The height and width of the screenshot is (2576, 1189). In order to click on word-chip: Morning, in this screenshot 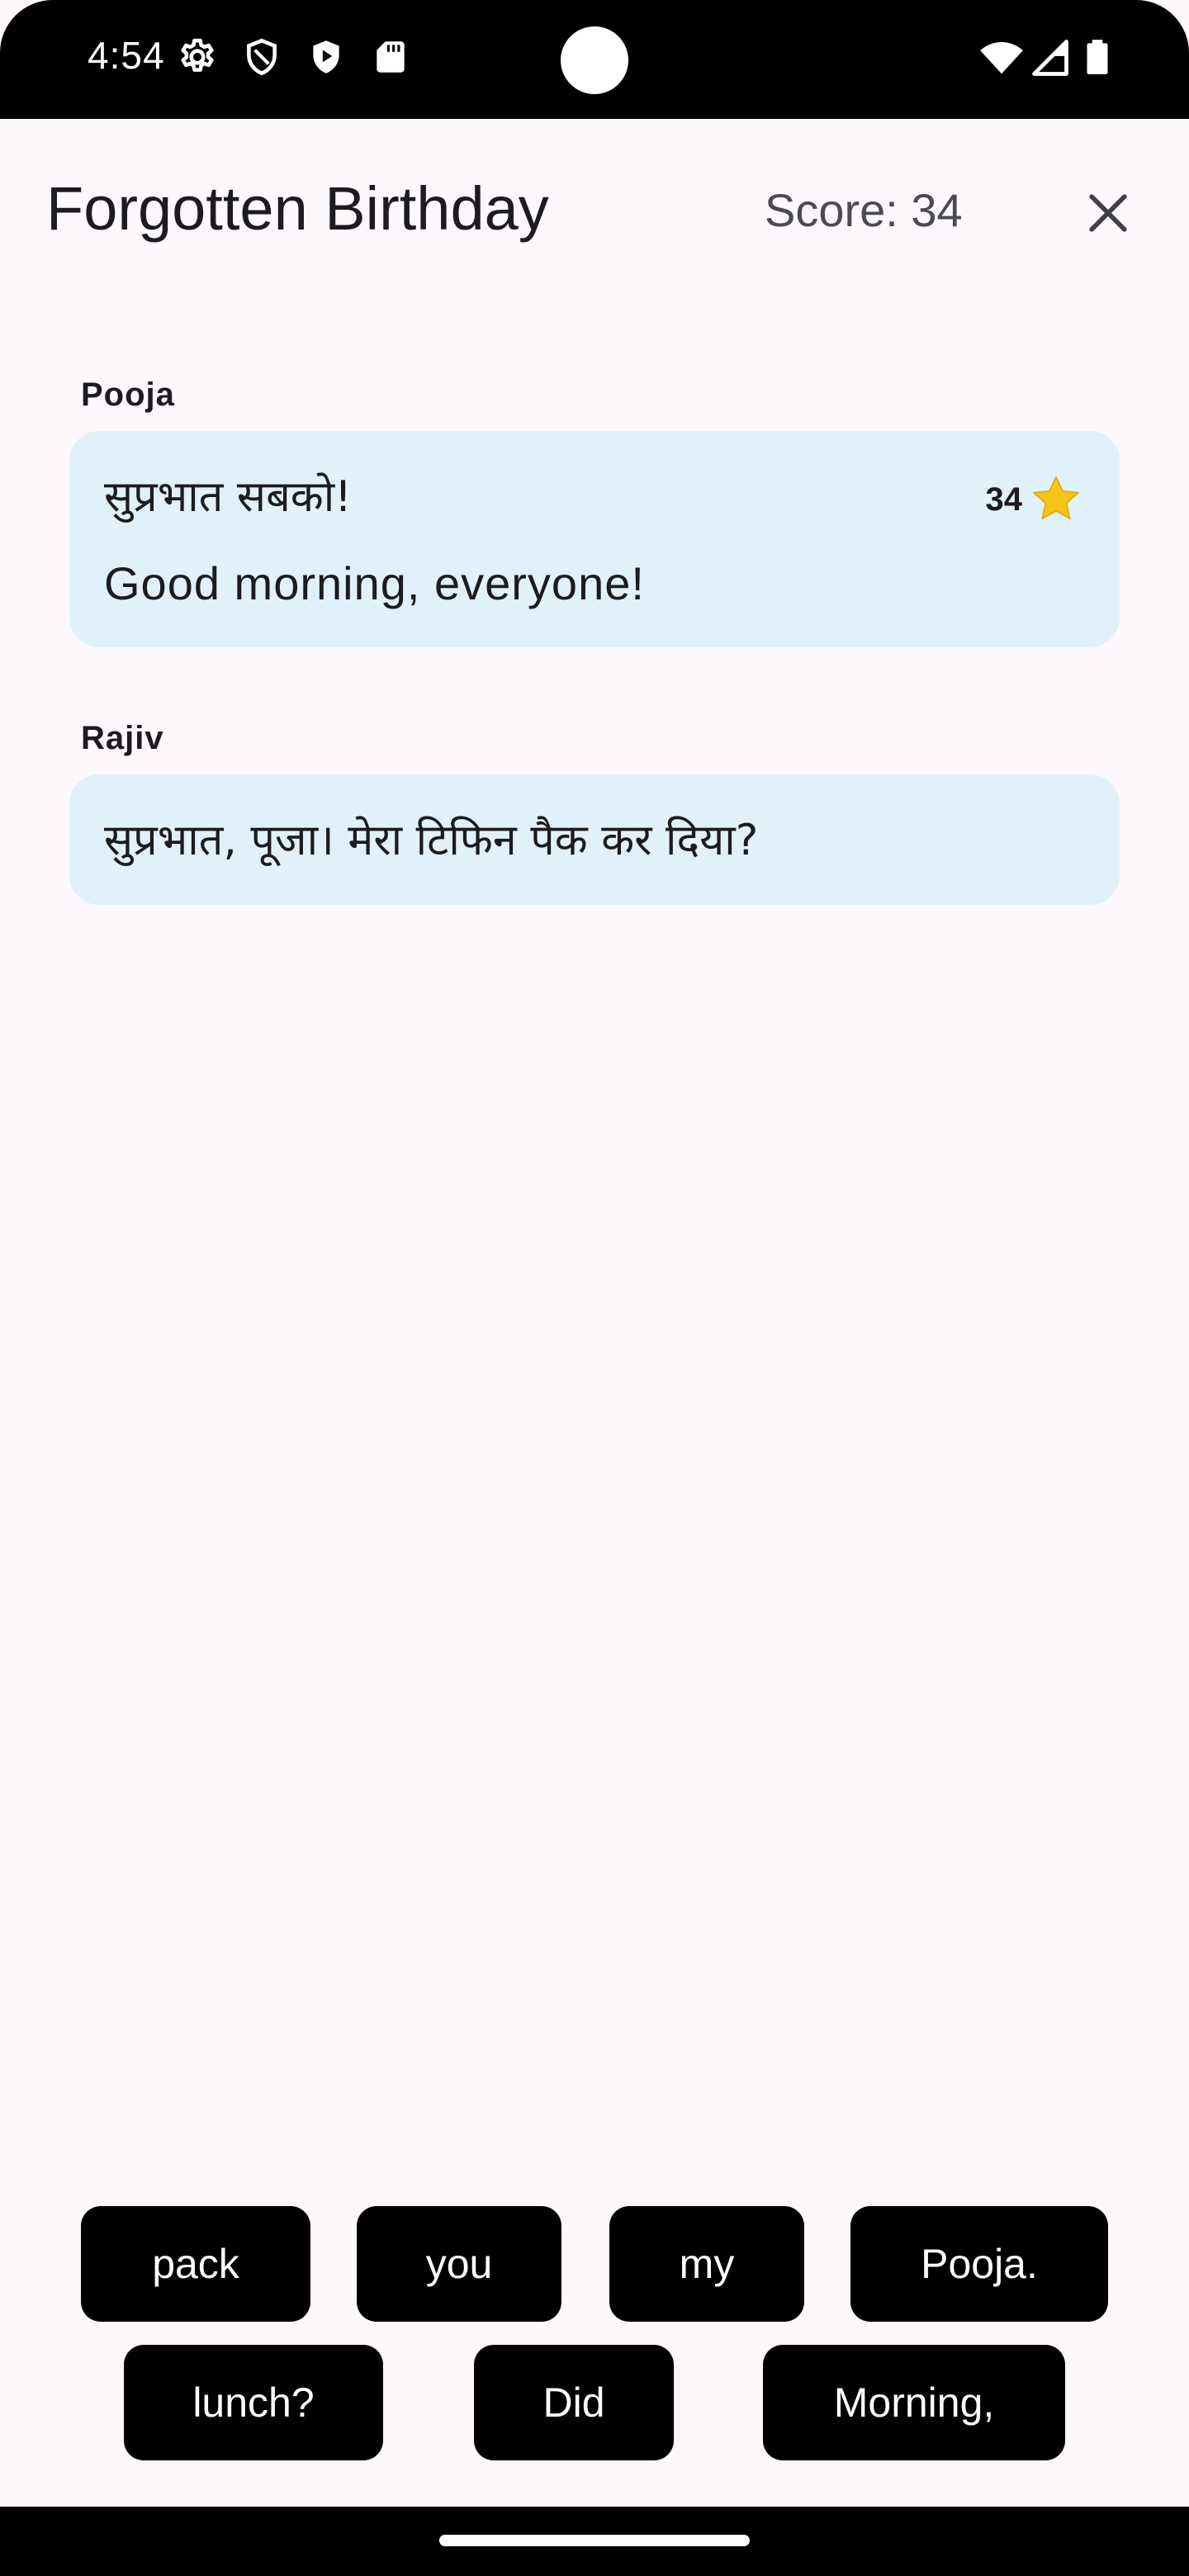, I will do `click(914, 2402)`.